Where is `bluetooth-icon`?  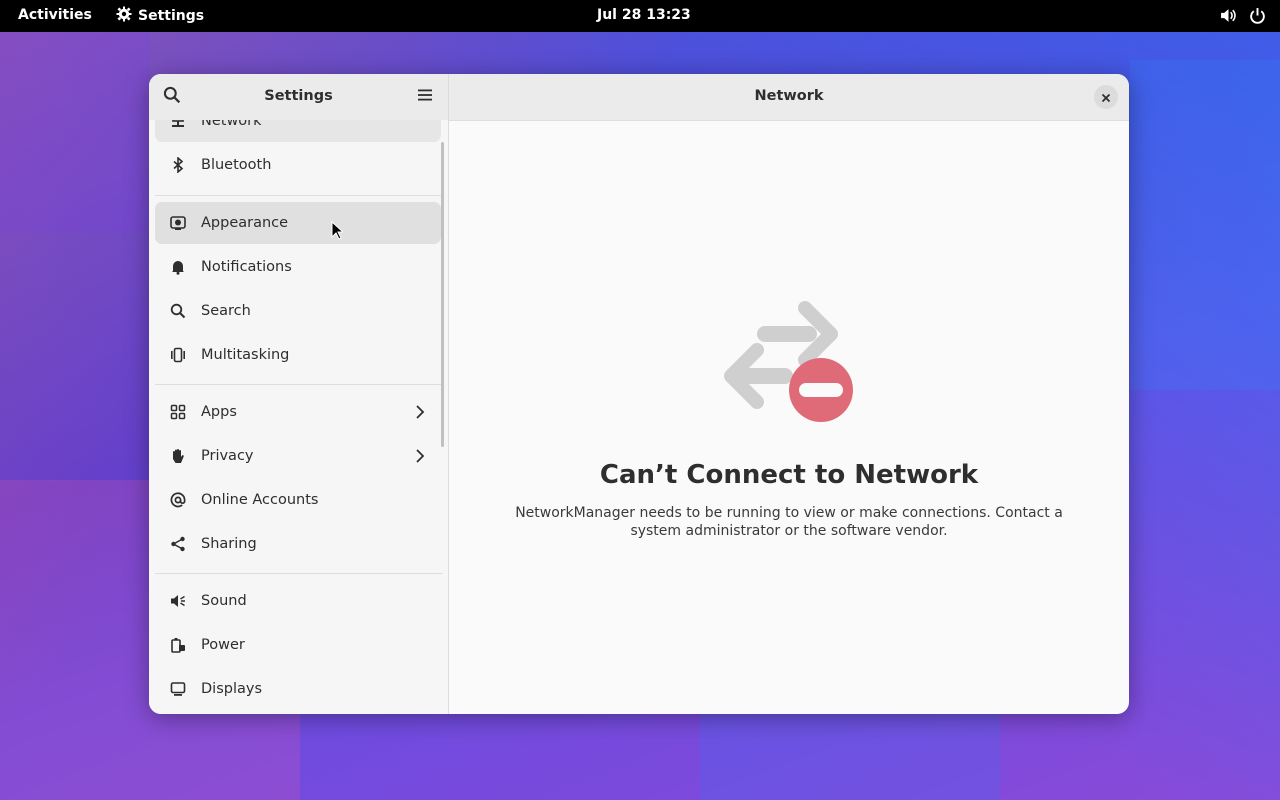 bluetooth-icon is located at coordinates (178, 165).